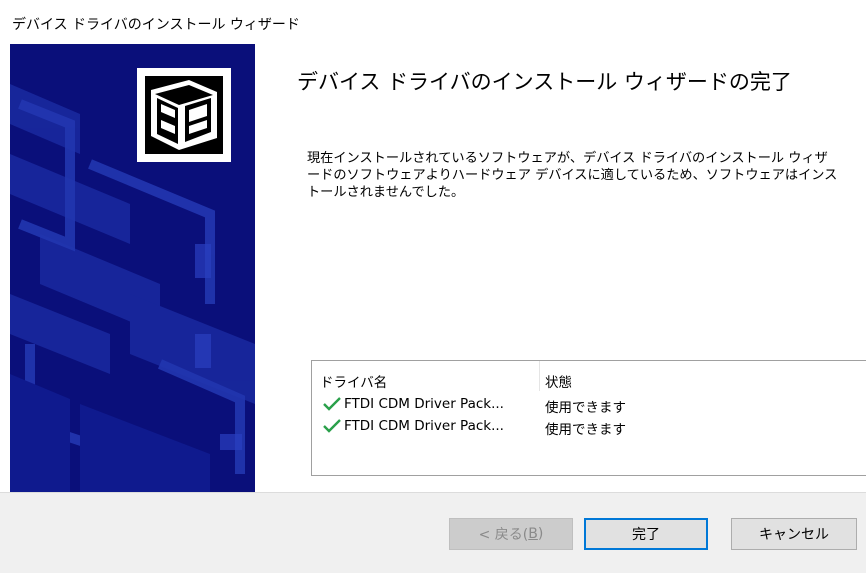 The height and width of the screenshot is (573, 866). I want to click on column-header-status: 状態, so click(558, 381).